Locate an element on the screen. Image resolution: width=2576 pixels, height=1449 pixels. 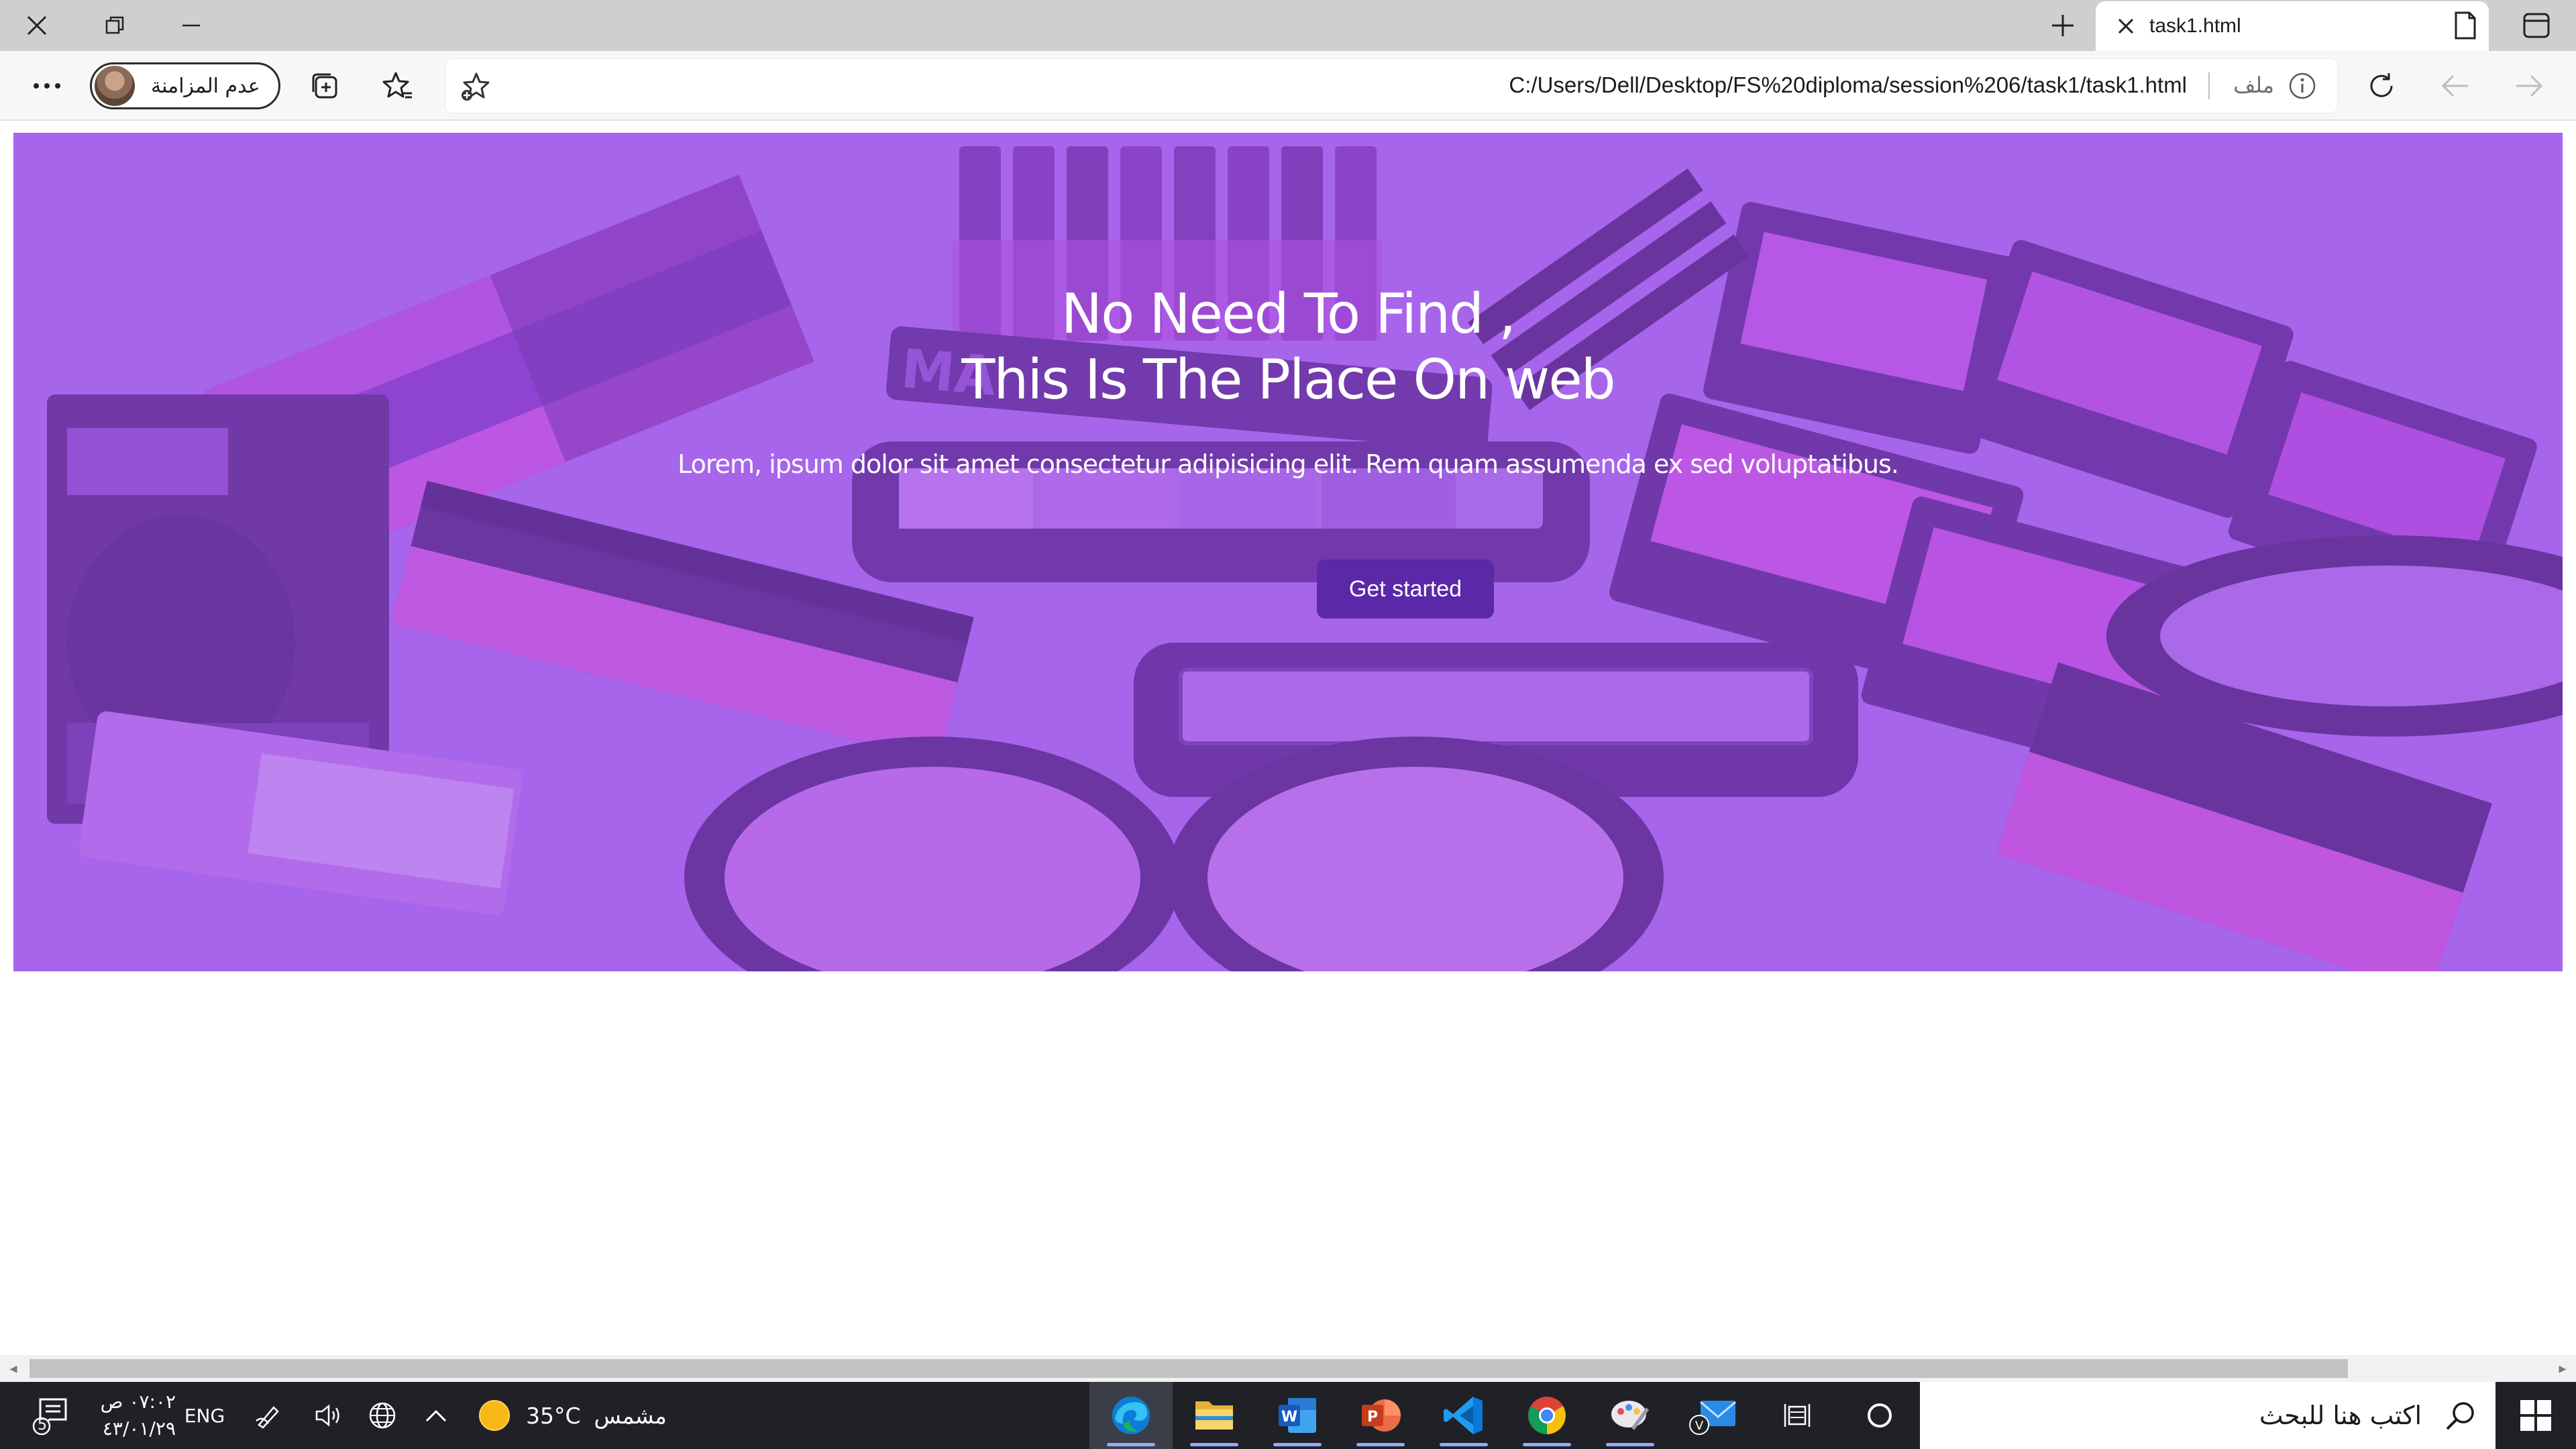
taskbar-vscode is located at coordinates (1463, 1415).